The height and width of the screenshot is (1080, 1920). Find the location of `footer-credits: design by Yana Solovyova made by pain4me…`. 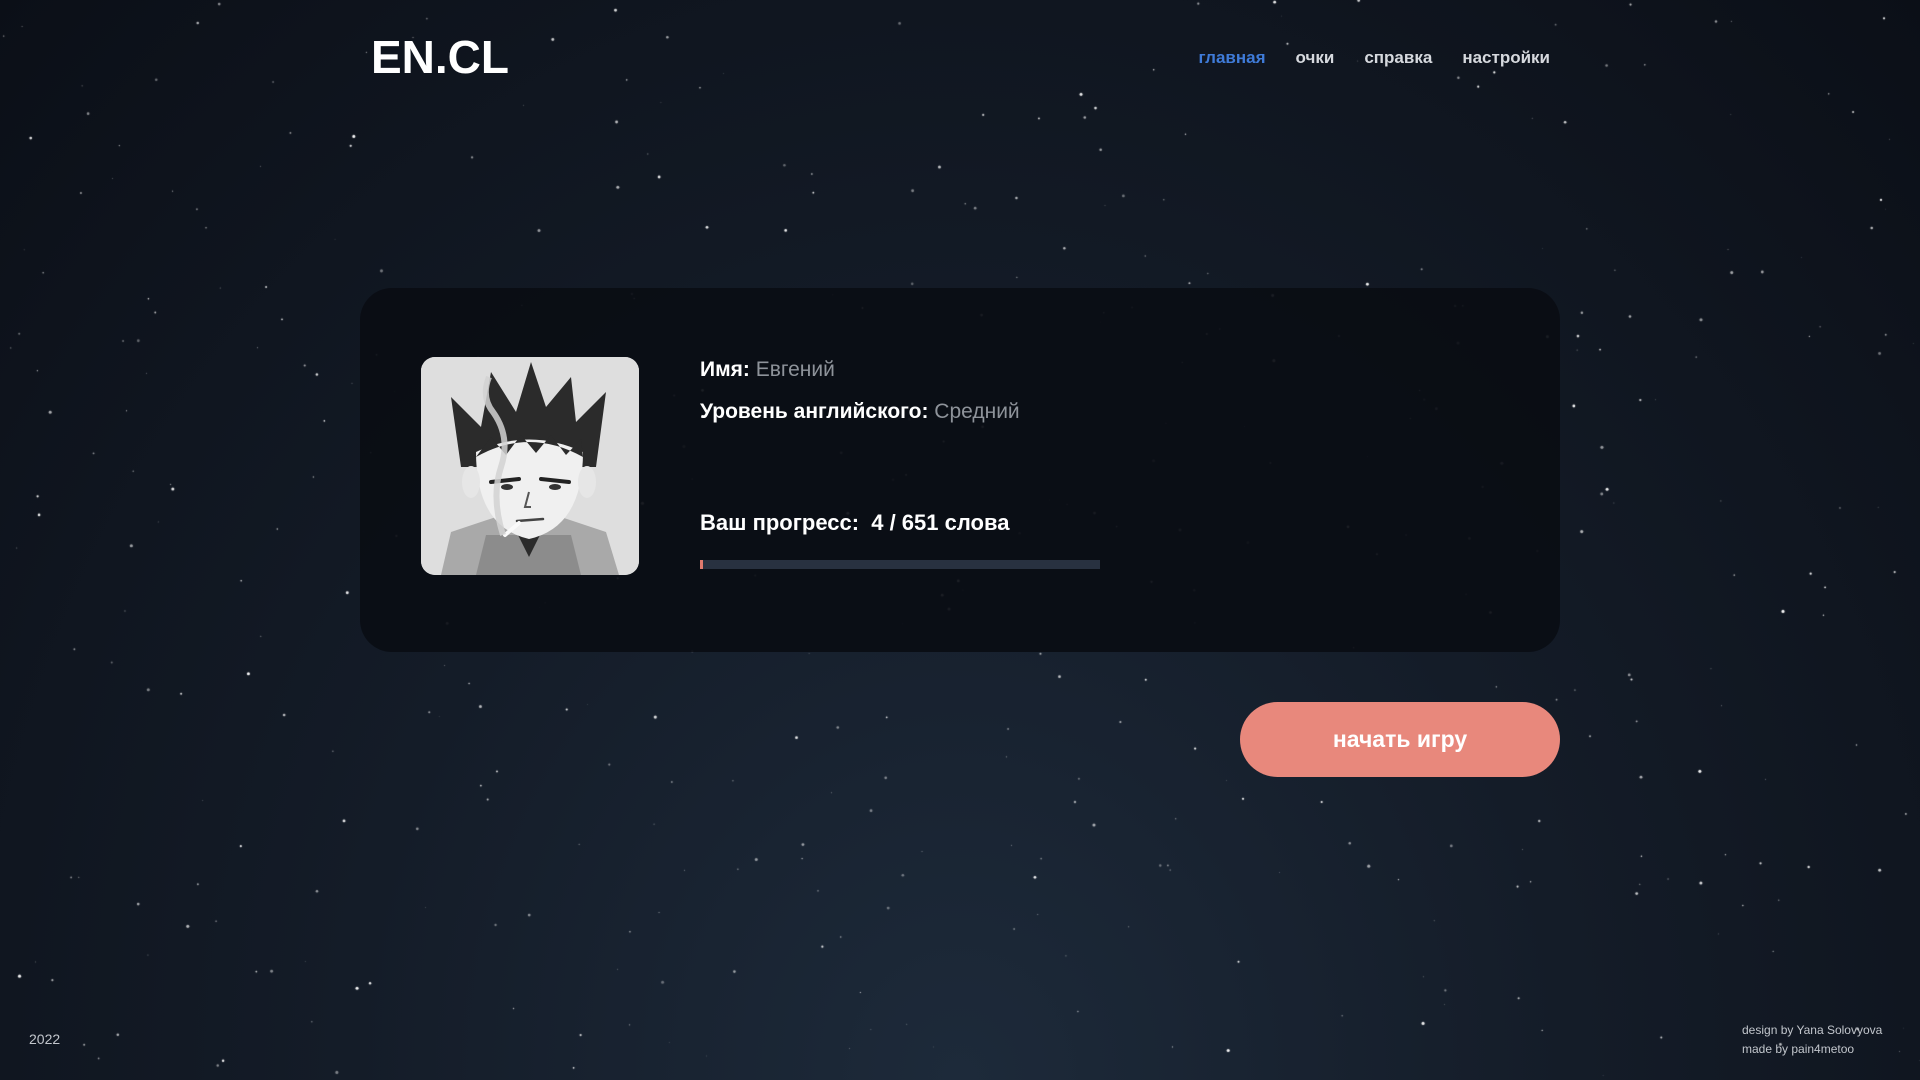

footer-credits: design by Yana Solovyova made by pain4me… is located at coordinates (1812, 1040).